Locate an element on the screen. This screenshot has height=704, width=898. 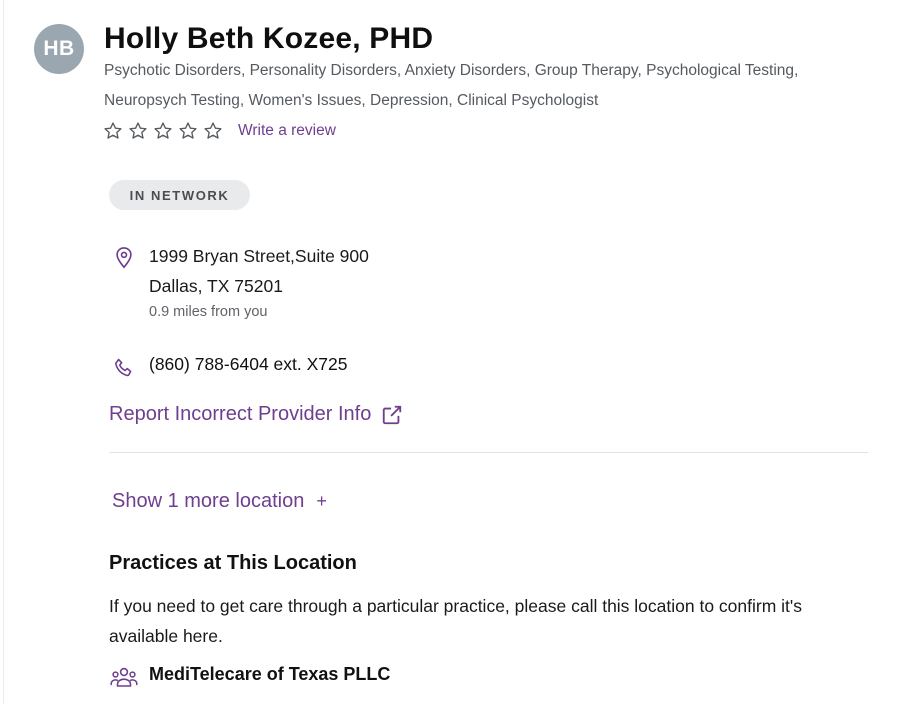
section-divider is located at coordinates (488, 452).